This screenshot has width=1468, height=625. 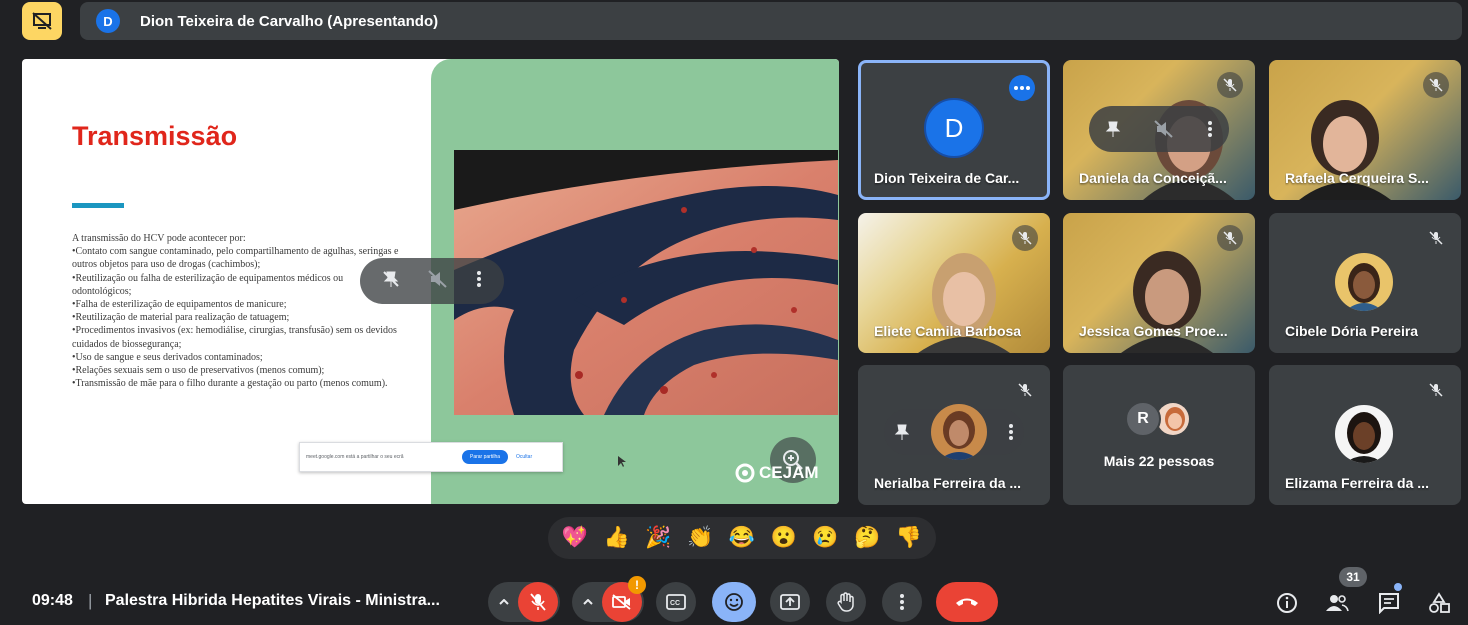 What do you see at coordinates (159, 238) in the screenshot?
I see `slide-body-line: A transmissão do HCV pode acontecer por:` at bounding box center [159, 238].